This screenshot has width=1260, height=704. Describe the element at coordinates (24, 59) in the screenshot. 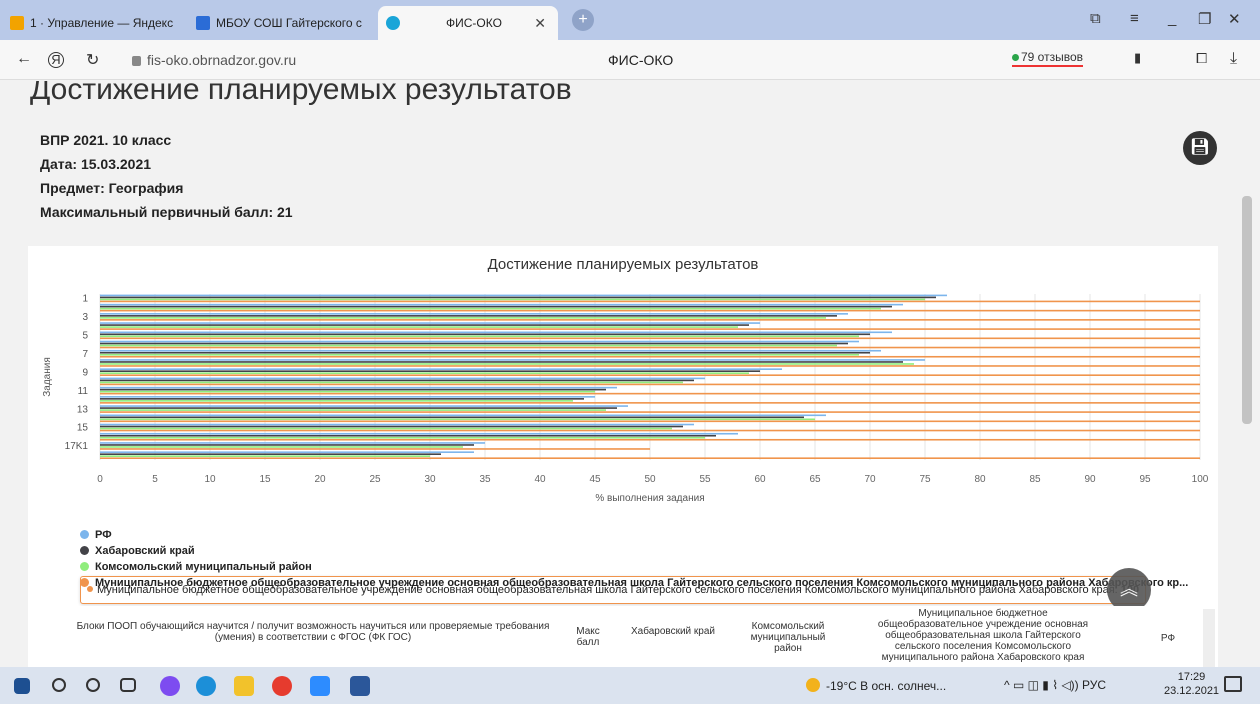

I see `back-icon: ←` at that location.